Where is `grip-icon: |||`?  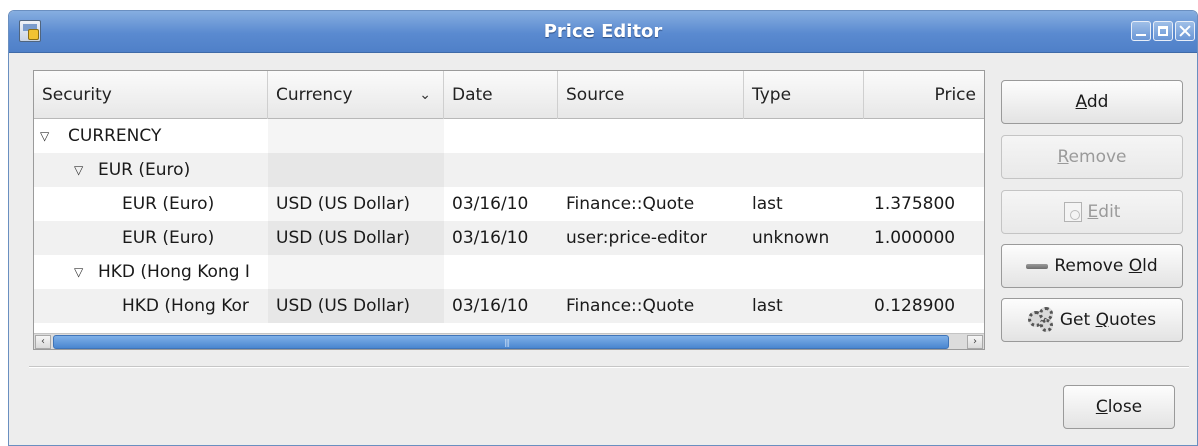
grip-icon: ||| is located at coordinates (507, 342).